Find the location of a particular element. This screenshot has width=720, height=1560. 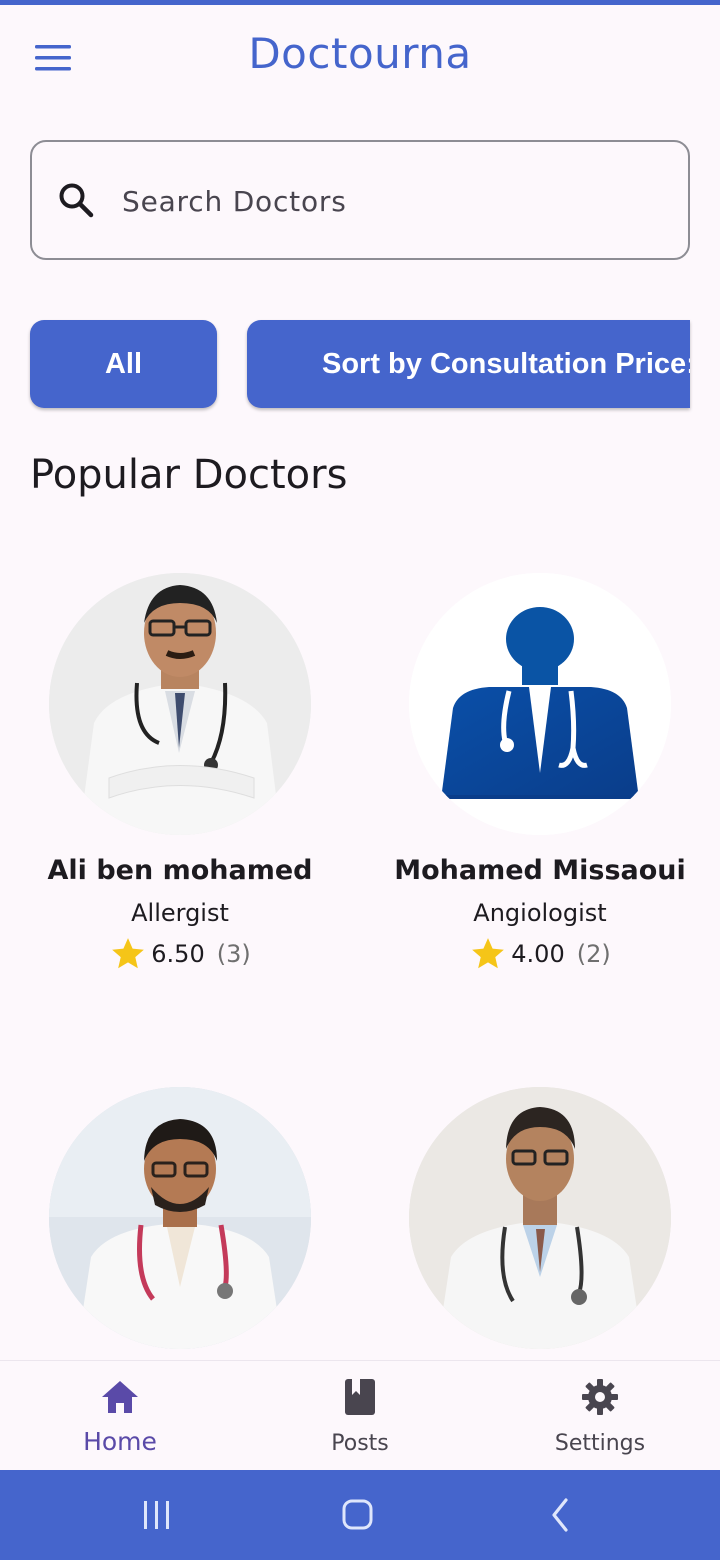

system-navigation-bar is located at coordinates (360, 1515).